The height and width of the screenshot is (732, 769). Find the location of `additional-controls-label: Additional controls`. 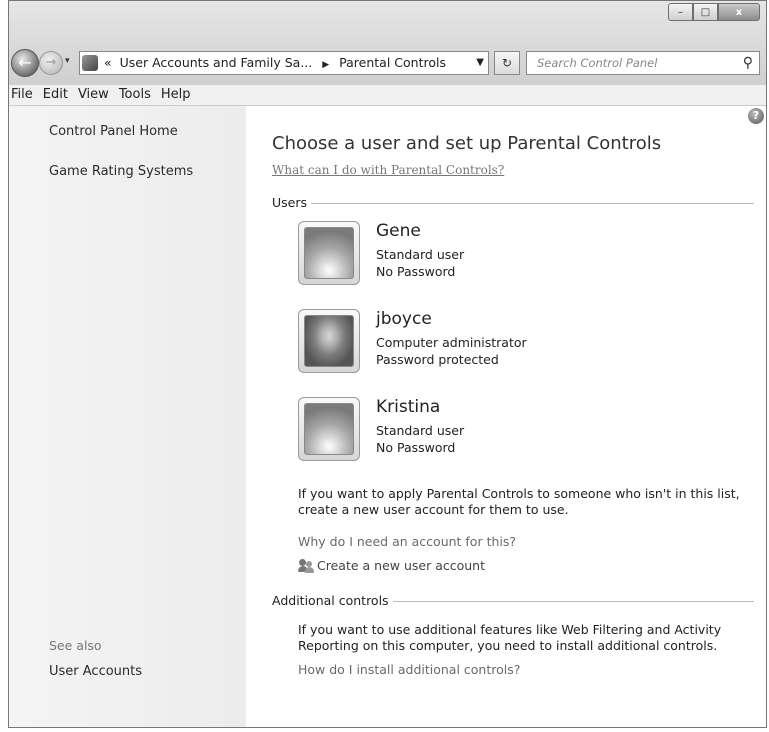

additional-controls-label: Additional controls is located at coordinates (330, 600).